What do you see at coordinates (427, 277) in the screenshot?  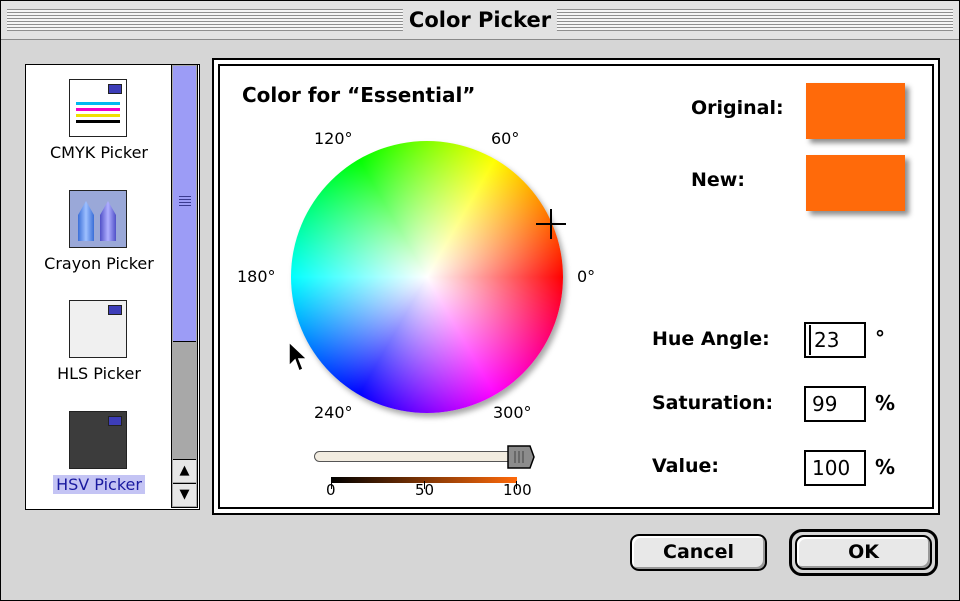 I see `hue-saturation-wheel` at bounding box center [427, 277].